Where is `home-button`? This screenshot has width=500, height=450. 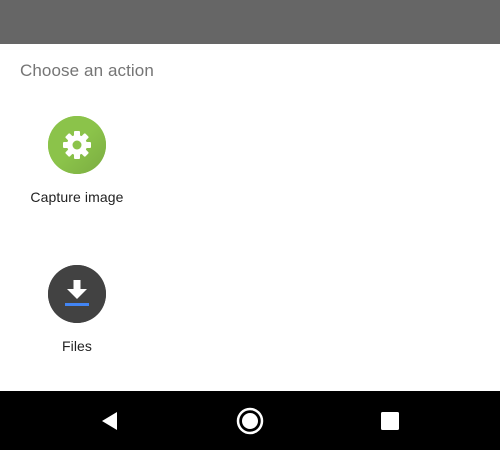
home-button is located at coordinates (250, 420).